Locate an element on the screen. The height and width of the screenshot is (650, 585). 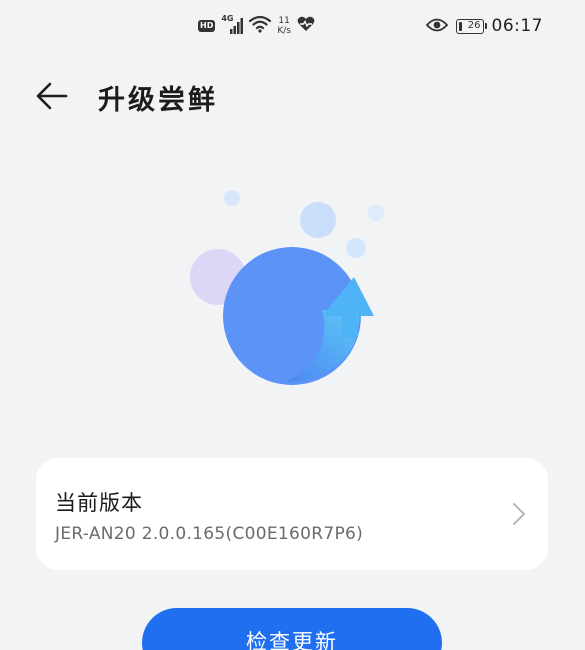
battery-fill is located at coordinates (460, 26).